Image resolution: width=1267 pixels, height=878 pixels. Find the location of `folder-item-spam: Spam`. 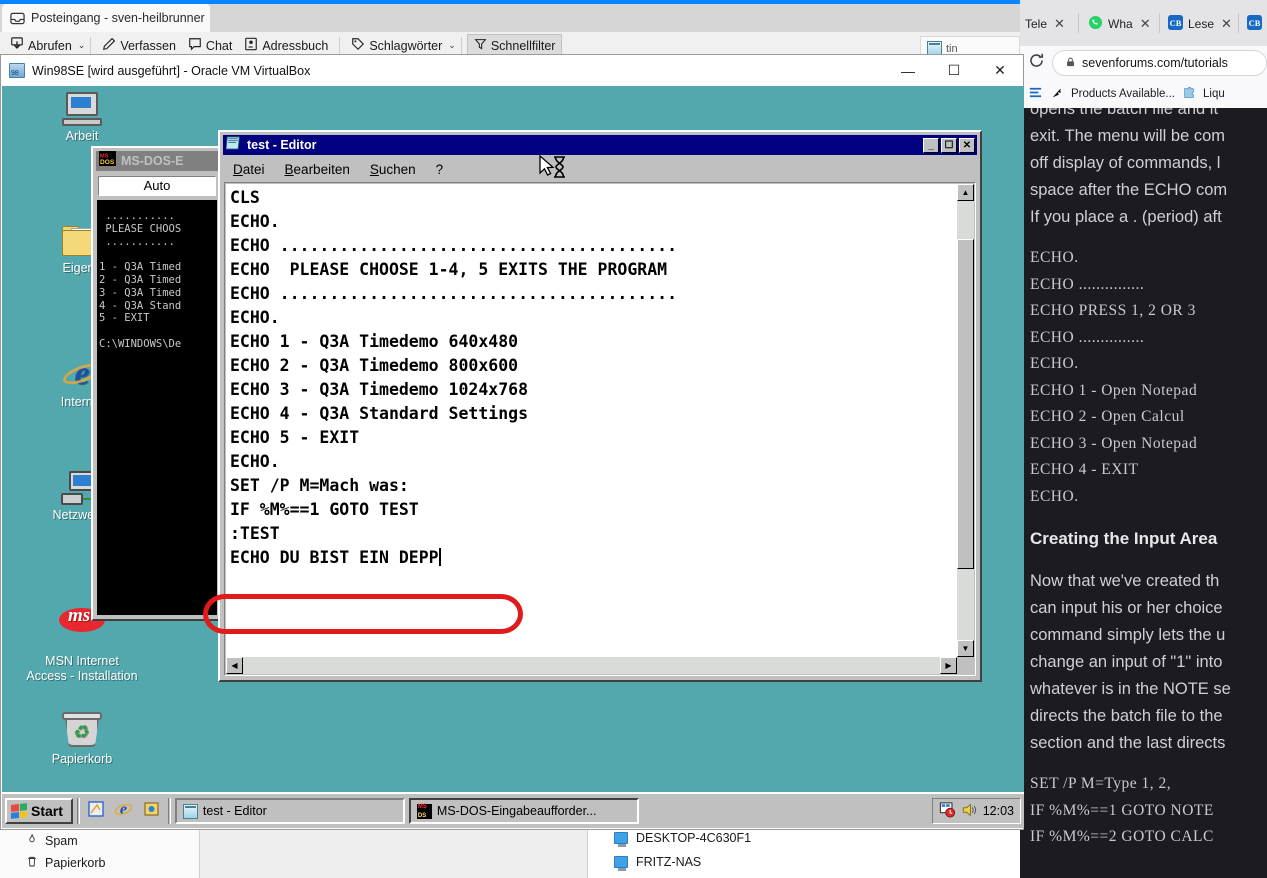

folder-item-spam: Spam is located at coordinates (112, 841).